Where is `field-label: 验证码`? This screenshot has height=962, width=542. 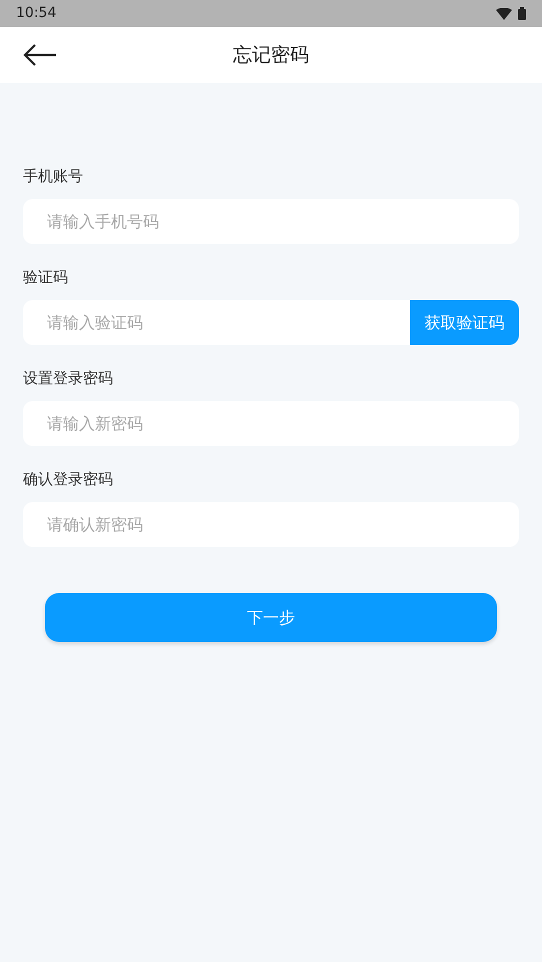 field-label: 验证码 is located at coordinates (46, 277).